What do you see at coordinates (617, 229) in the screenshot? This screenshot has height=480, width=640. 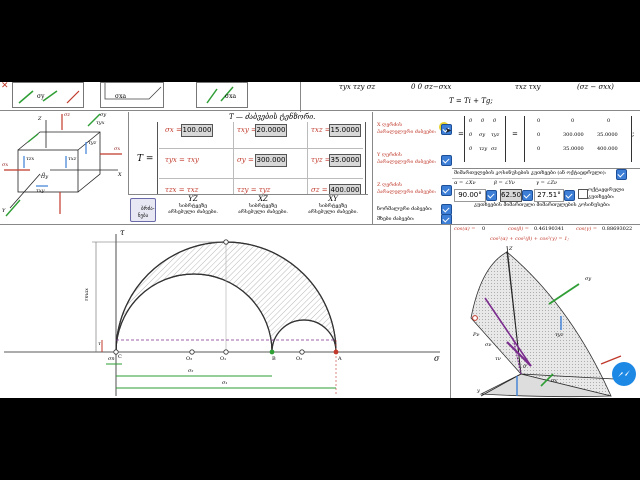 I see `cos-g-value: 0.88693022` at bounding box center [617, 229].